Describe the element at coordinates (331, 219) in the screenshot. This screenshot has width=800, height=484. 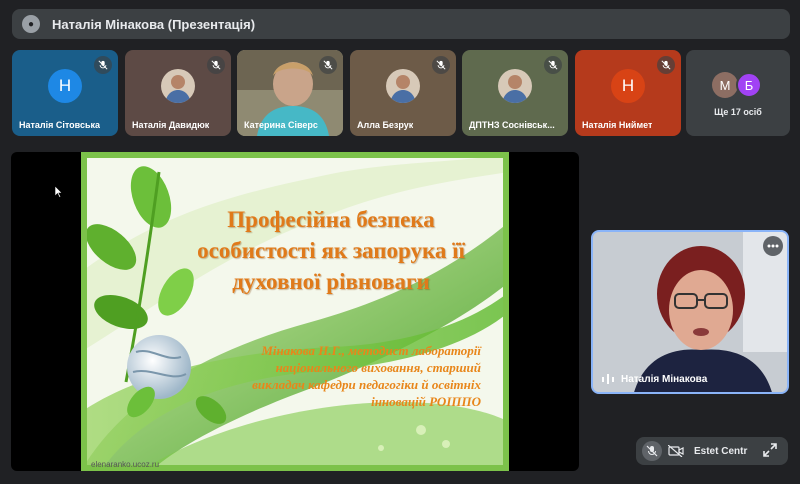
I see `slide-title-line: Професійна безпека` at that location.